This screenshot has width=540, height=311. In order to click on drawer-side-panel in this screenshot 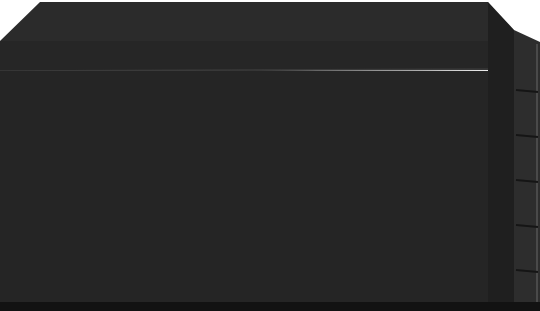, I will do `click(501, 156)`.